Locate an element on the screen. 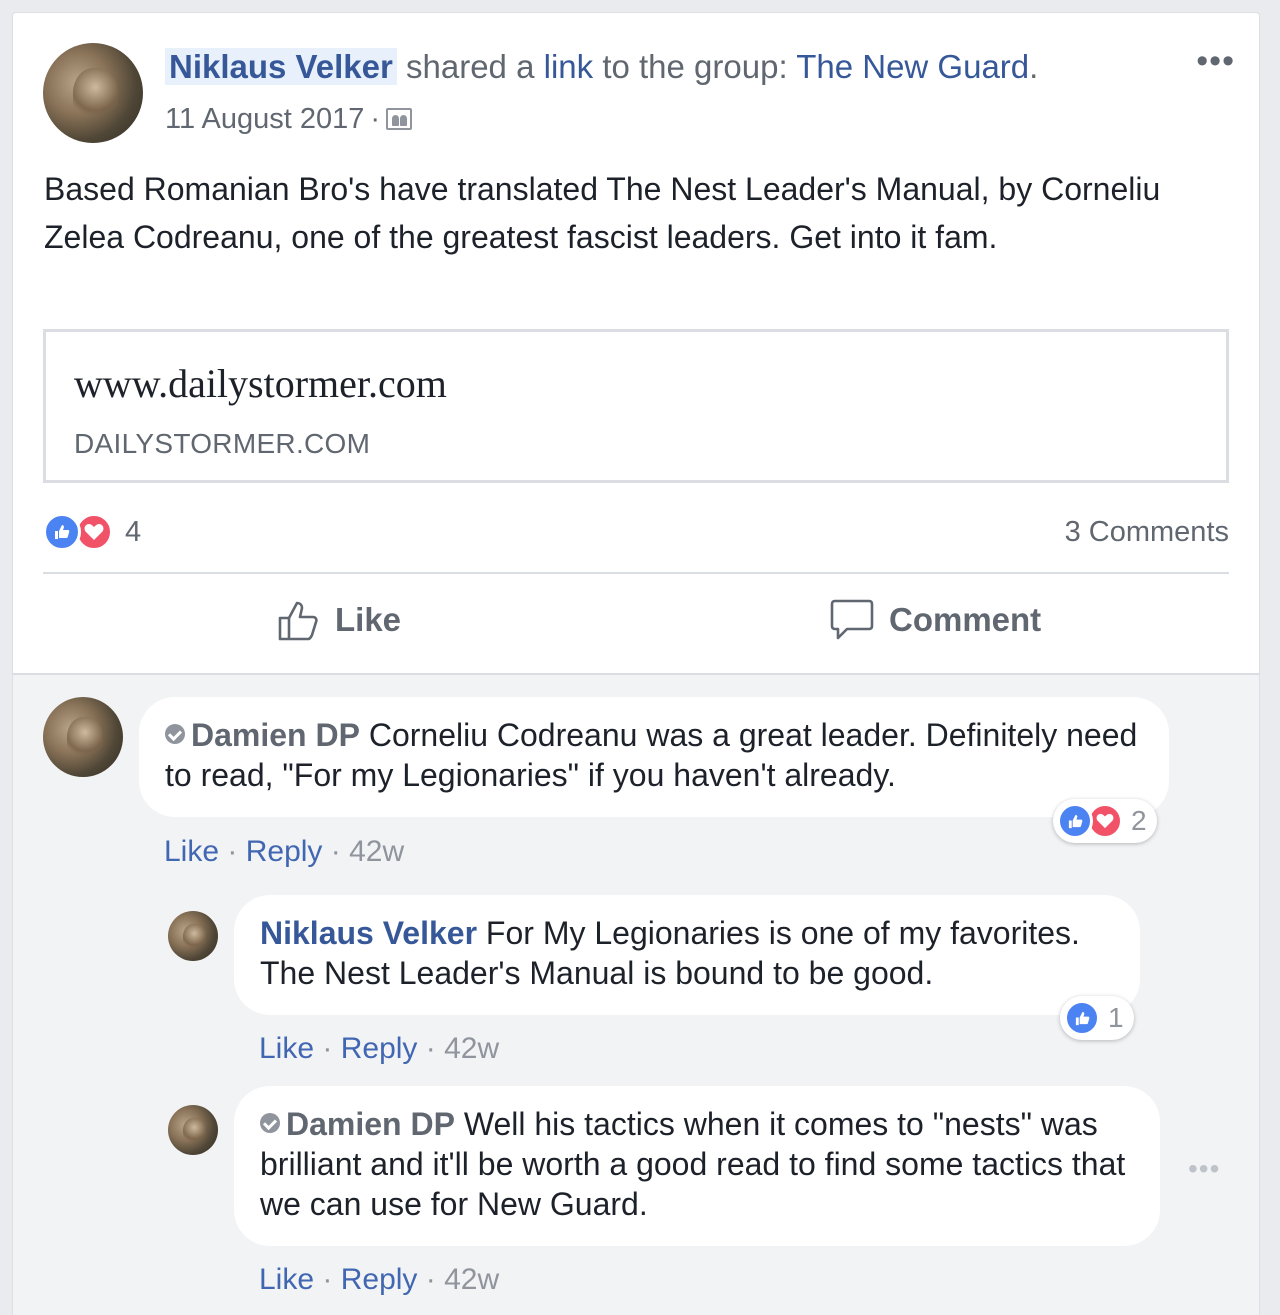 The width and height of the screenshot is (1280, 1315). comment-reactions: 2 is located at coordinates (1105, 821).